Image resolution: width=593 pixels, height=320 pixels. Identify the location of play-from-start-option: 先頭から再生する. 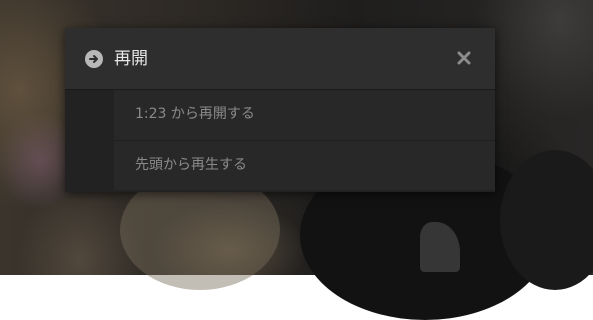
(304, 165).